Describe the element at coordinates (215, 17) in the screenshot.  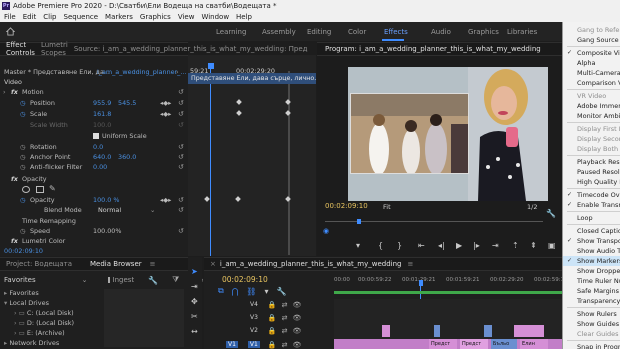
I see `menu-window: Window` at that location.